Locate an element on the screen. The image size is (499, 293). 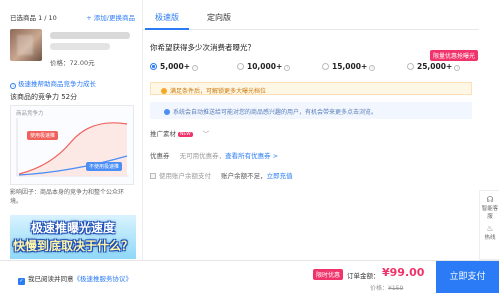
pay-now-button: 立即支付 is located at coordinates (467, 277).